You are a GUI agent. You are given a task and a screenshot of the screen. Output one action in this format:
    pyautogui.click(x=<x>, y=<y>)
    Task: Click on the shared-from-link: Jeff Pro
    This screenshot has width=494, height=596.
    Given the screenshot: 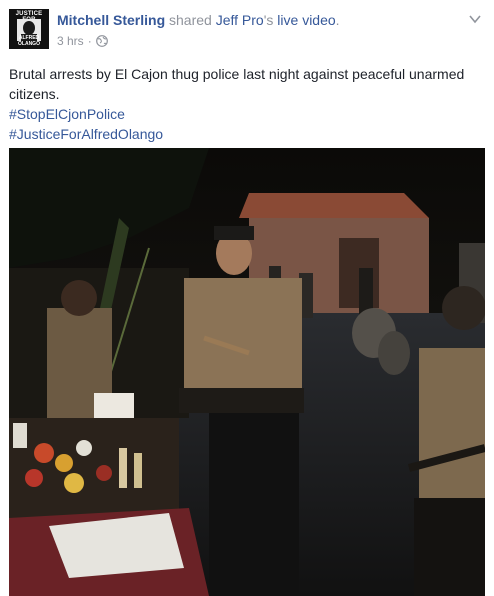 What is the action you would take?
    pyautogui.click(x=240, y=20)
    